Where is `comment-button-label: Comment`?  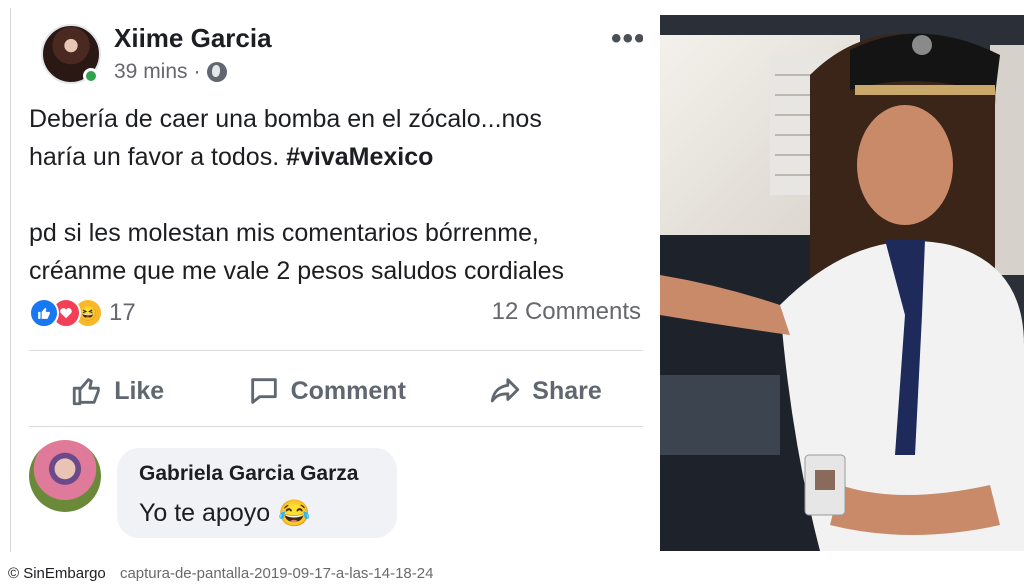 comment-button-label: Comment is located at coordinates (348, 390).